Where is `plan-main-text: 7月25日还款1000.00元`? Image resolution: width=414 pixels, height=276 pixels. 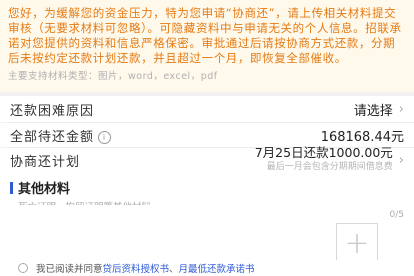 plan-main-text: 7月25日还款1000.00元 is located at coordinates (323, 152).